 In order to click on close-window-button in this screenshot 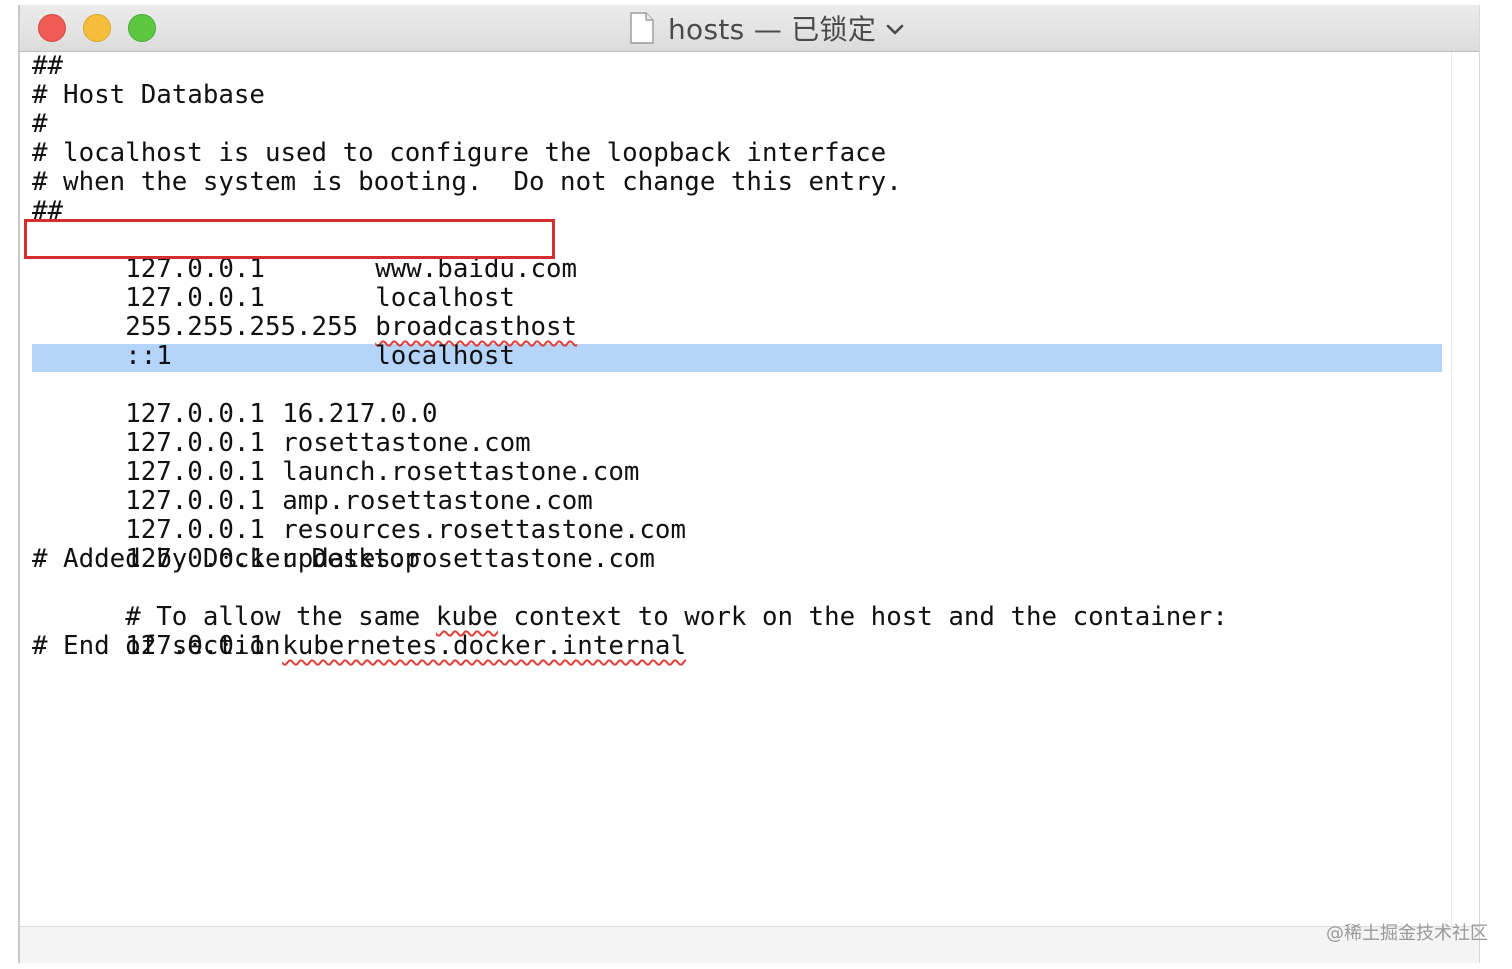, I will do `click(52, 28)`.